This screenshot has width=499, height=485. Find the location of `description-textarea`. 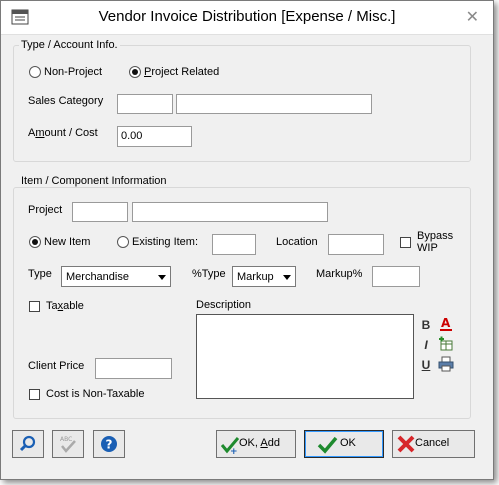

description-textarea is located at coordinates (305, 356).